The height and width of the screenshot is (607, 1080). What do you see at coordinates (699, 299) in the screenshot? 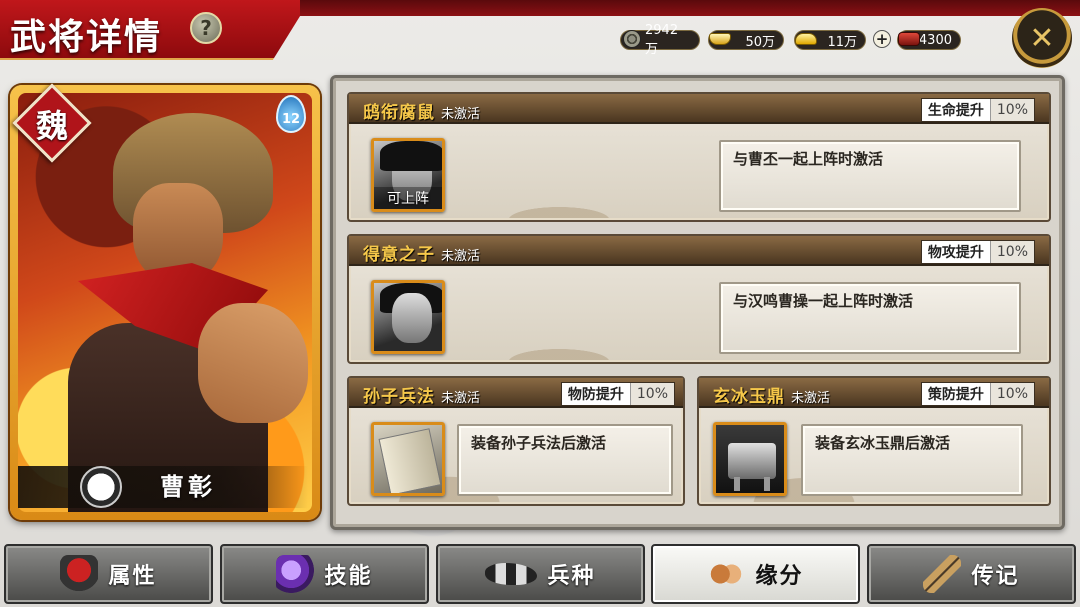
I see `bond-card: 得意之子 未激活 物攻提升 10% 与汉鸣曹操一起上阵时激活` at bounding box center [699, 299].